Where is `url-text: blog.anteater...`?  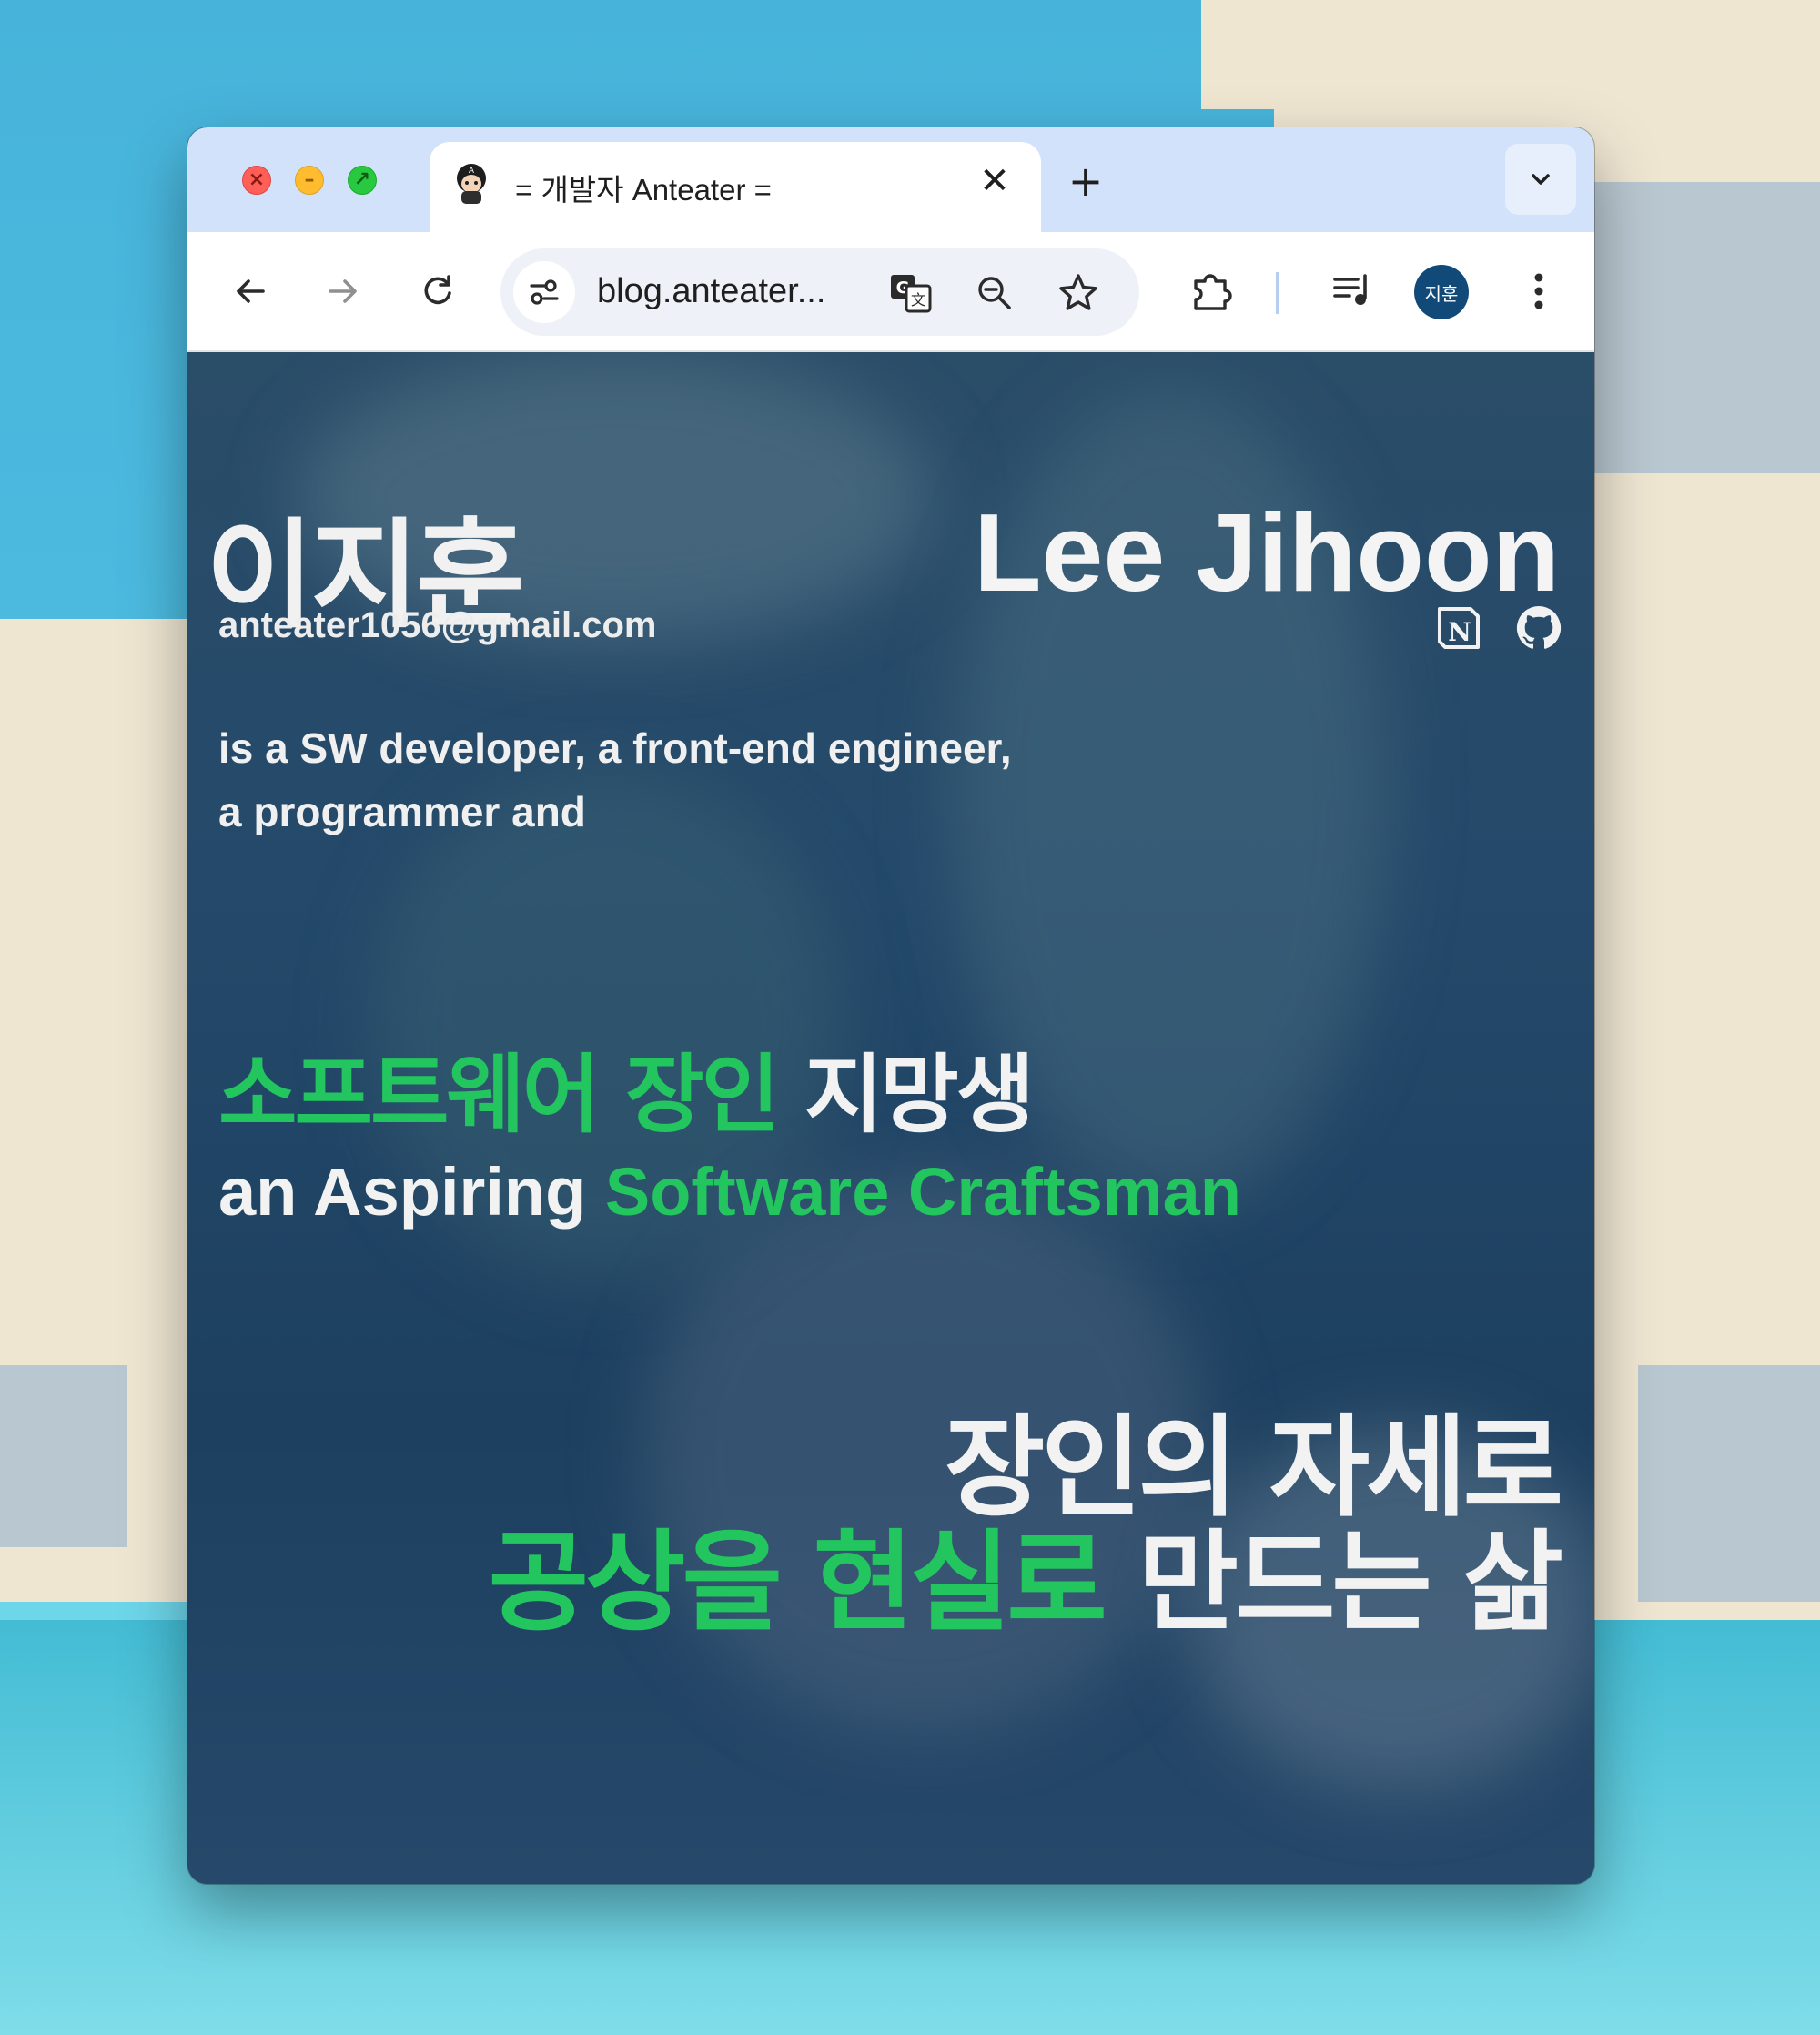 url-text: blog.anteater... is located at coordinates (711, 291).